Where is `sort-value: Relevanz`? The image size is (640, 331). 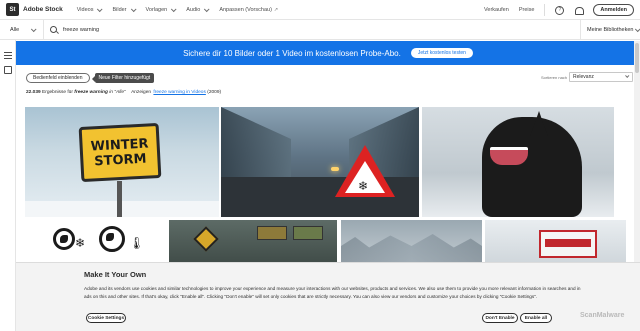 sort-value: Relevanz is located at coordinates (583, 77).